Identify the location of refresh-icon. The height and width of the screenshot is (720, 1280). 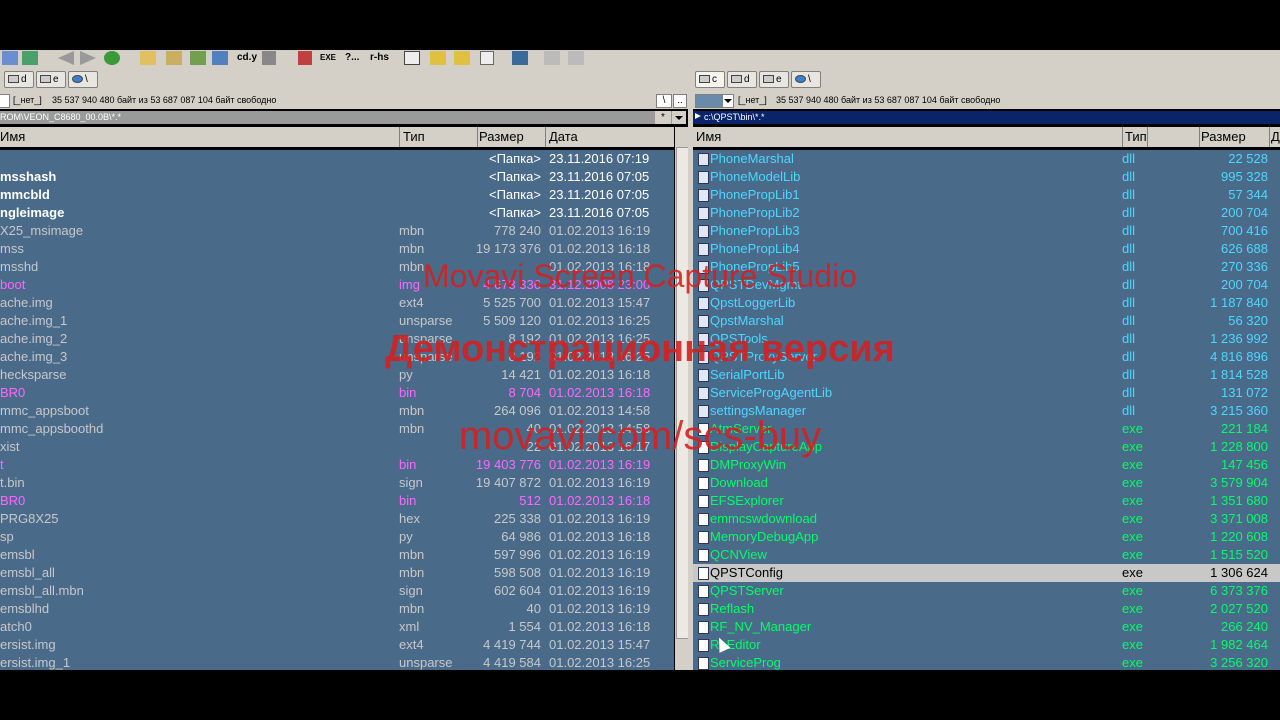
(112, 58).